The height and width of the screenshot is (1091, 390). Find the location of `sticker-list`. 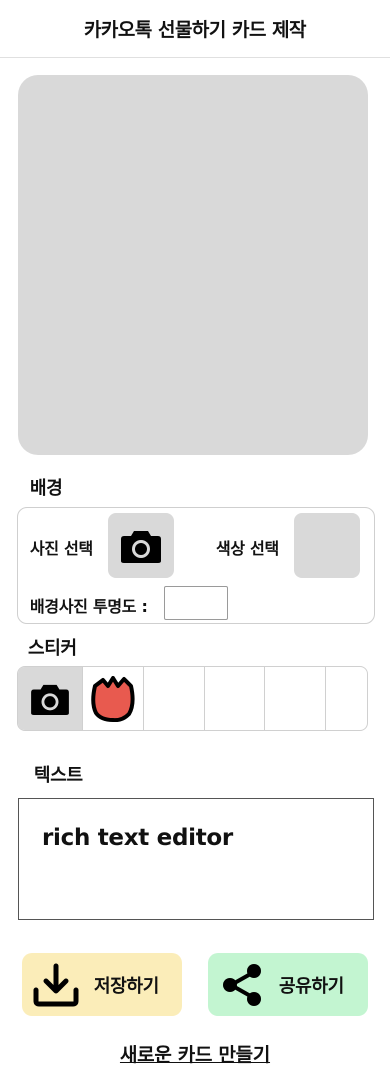

sticker-list is located at coordinates (192, 698).